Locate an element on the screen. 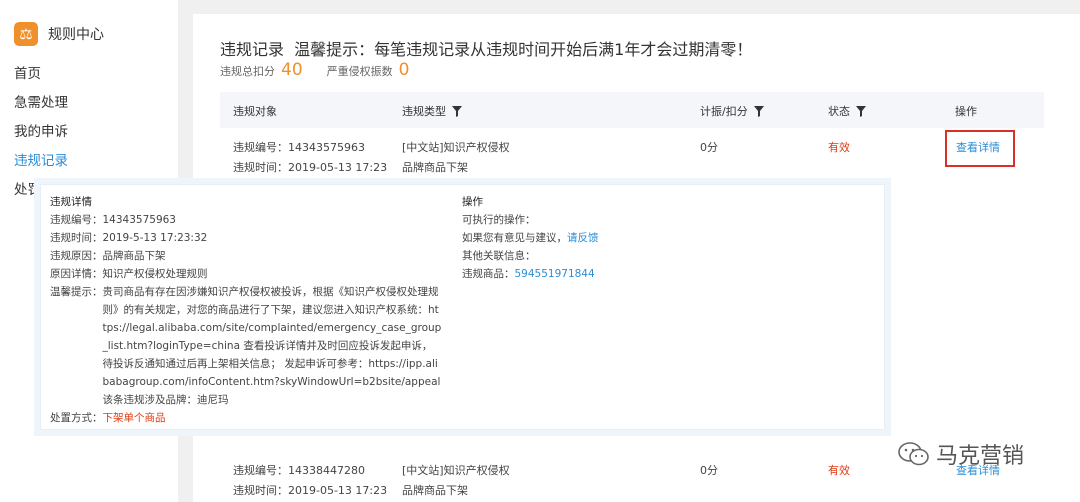 Image resolution: width=1080 pixels, height=502 pixels. ops-heading: 操作 is located at coordinates (472, 202).